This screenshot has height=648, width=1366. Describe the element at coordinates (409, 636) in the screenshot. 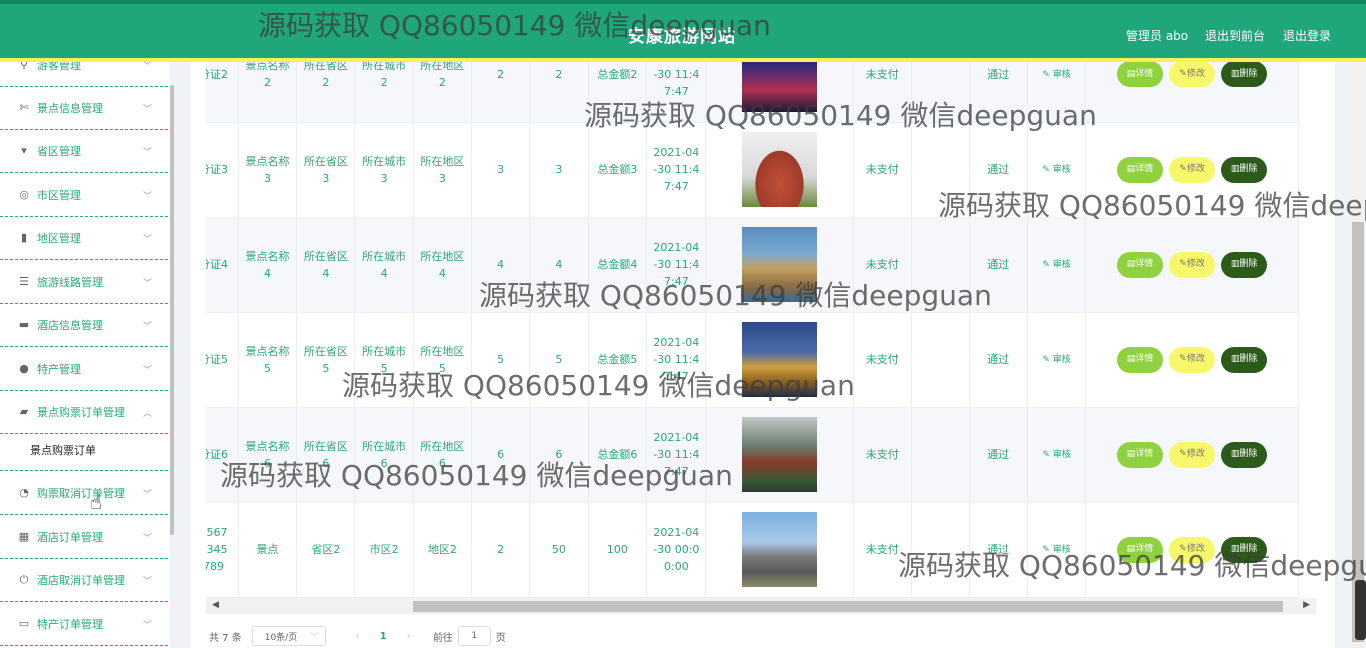

I see `next-page-icon: ›` at that location.